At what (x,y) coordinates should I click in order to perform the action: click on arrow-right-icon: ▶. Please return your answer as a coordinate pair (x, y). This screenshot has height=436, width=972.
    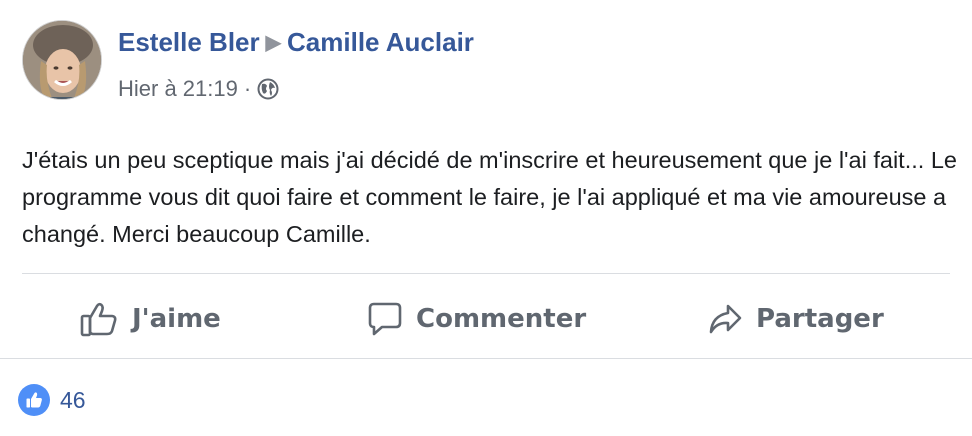
    Looking at the image, I should click on (273, 43).